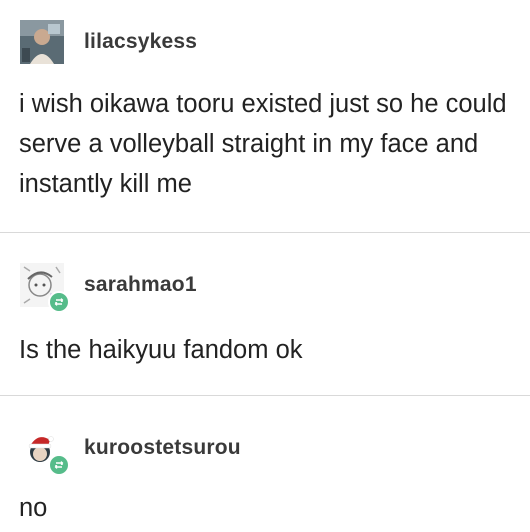 This screenshot has height=532, width=530. Describe the element at coordinates (162, 448) in the screenshot. I see `username: kuroostetsurou` at that location.